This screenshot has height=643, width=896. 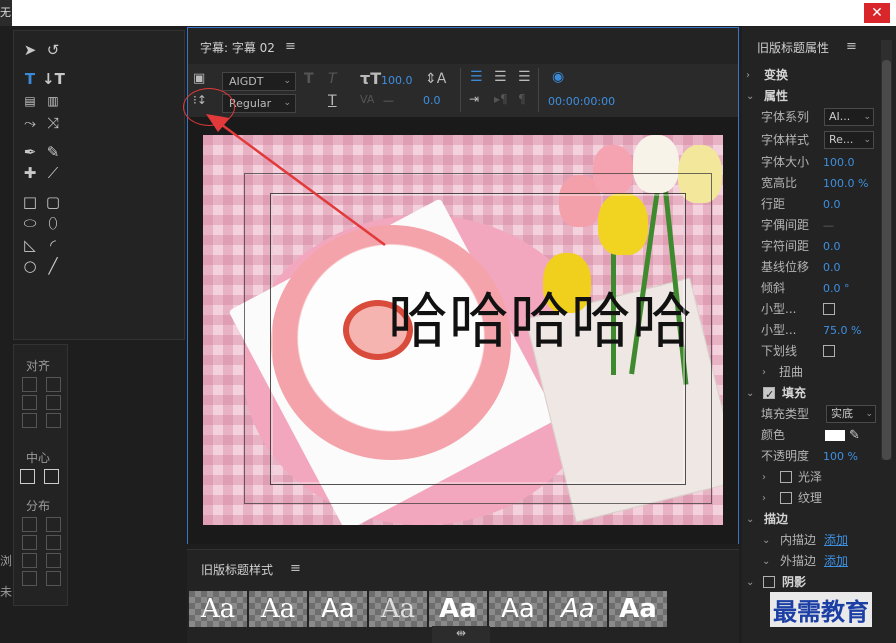 What do you see at coordinates (53, 542) in the screenshot?
I see `distribute-center-v-icon` at bounding box center [53, 542].